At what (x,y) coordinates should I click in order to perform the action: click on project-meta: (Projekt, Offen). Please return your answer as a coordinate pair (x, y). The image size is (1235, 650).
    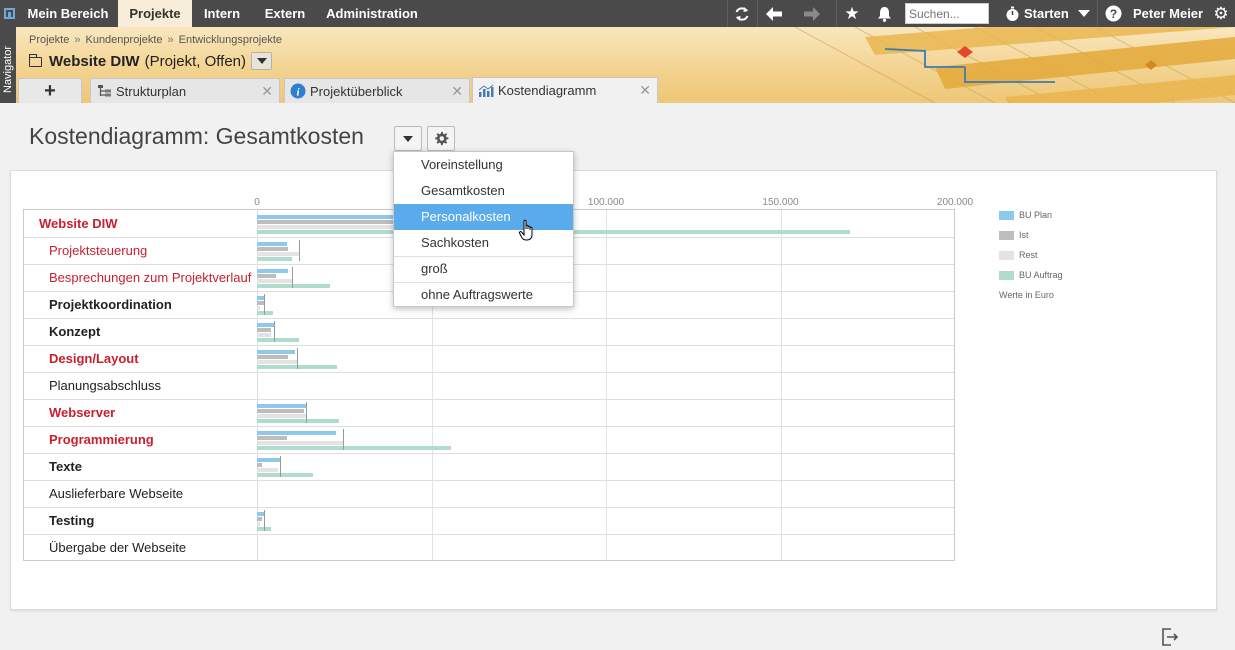
    Looking at the image, I should click on (195, 61).